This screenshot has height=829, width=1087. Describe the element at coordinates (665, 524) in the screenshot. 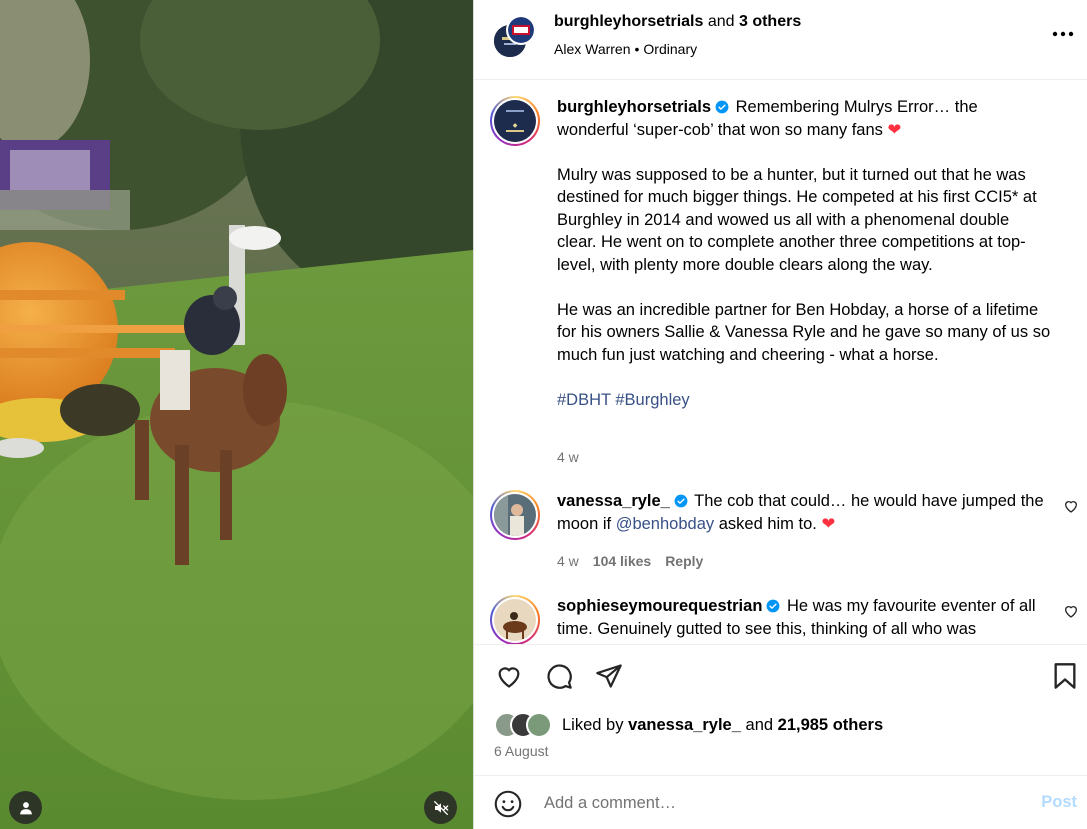

I see `mention-link: @benhobday` at that location.